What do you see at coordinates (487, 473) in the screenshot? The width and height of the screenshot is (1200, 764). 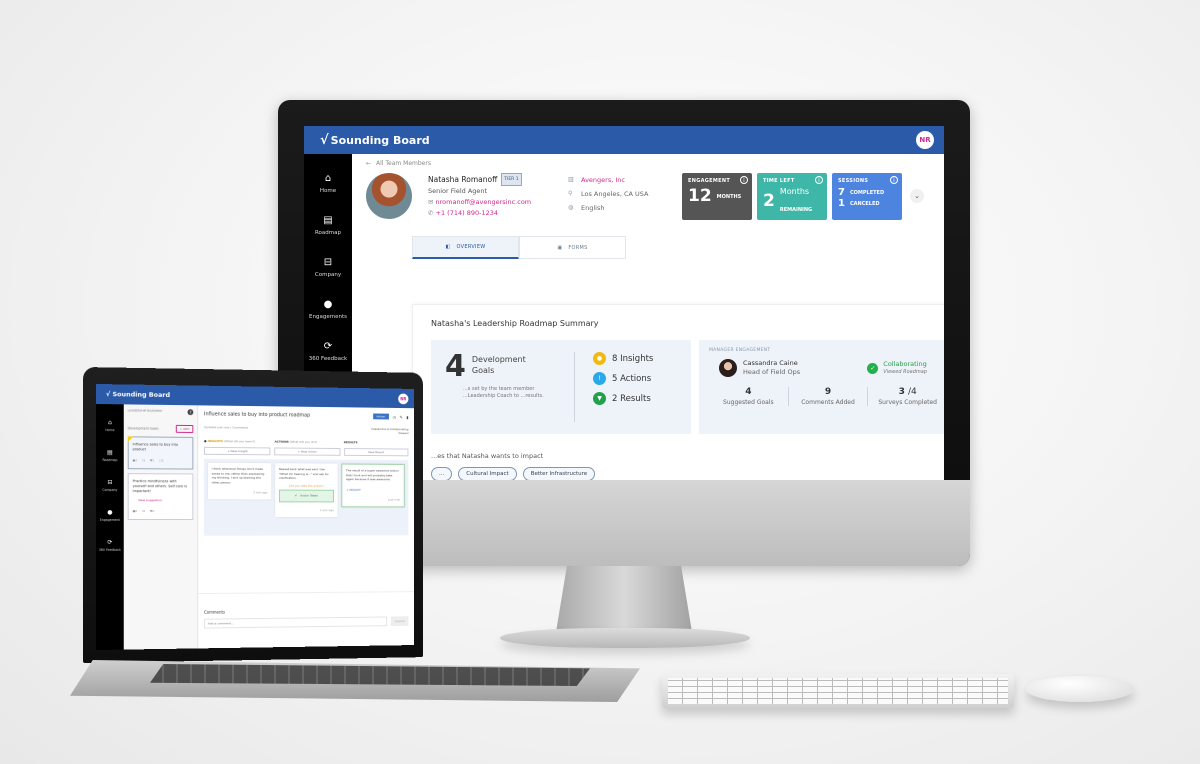 I see `impact-chip: Cultural Impact` at bounding box center [487, 473].